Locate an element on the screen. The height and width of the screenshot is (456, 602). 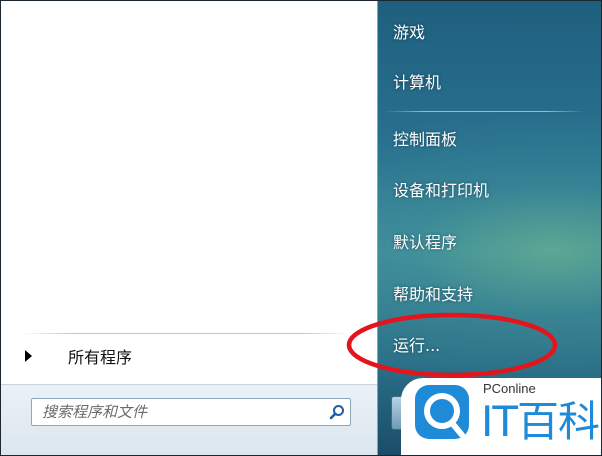
menu-item-label: 帮助和支持 is located at coordinates (433, 294).